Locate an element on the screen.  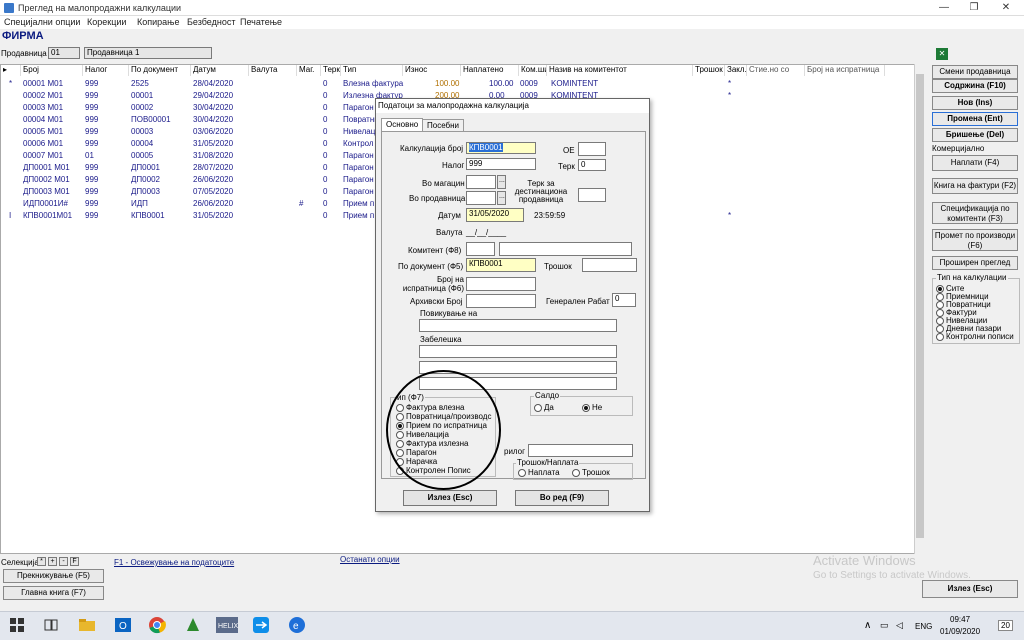
language-indicator: ENG is located at coordinates (923, 626).